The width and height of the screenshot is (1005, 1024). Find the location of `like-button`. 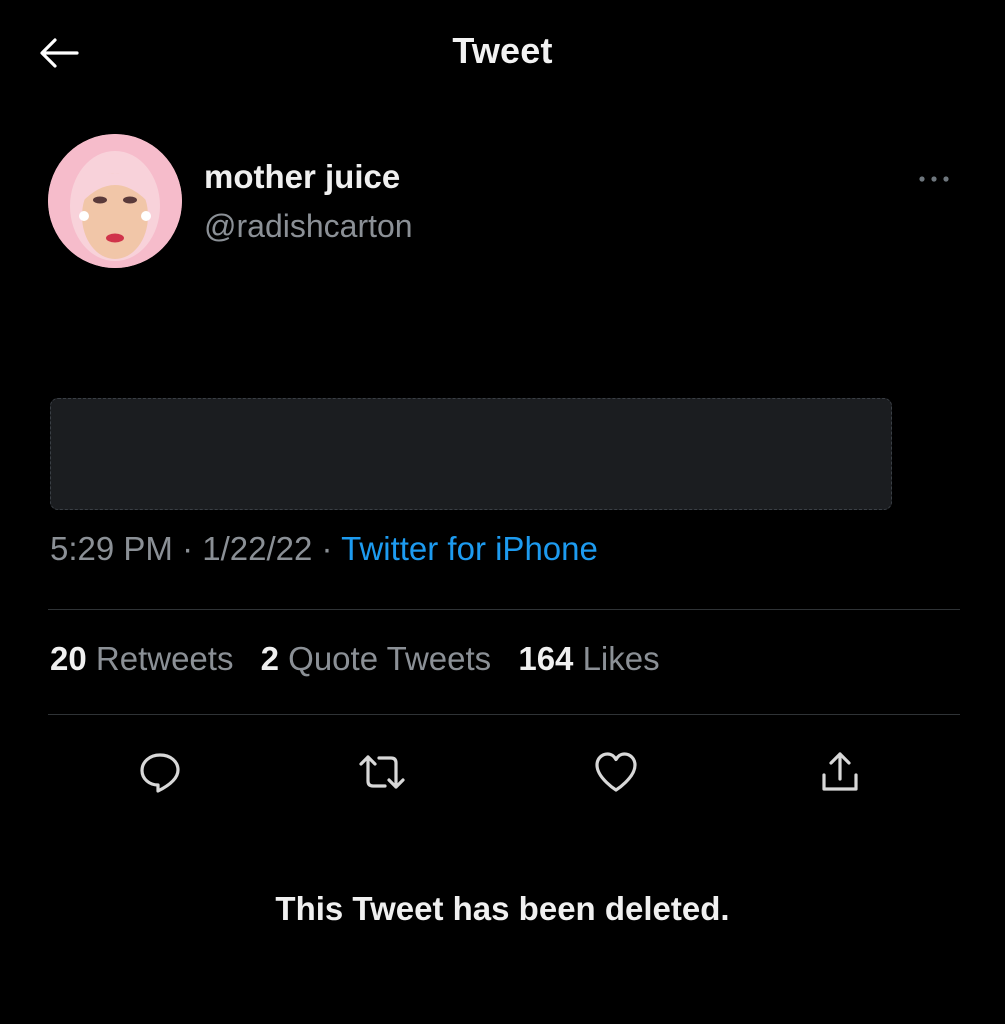

like-button is located at coordinates (616, 772).